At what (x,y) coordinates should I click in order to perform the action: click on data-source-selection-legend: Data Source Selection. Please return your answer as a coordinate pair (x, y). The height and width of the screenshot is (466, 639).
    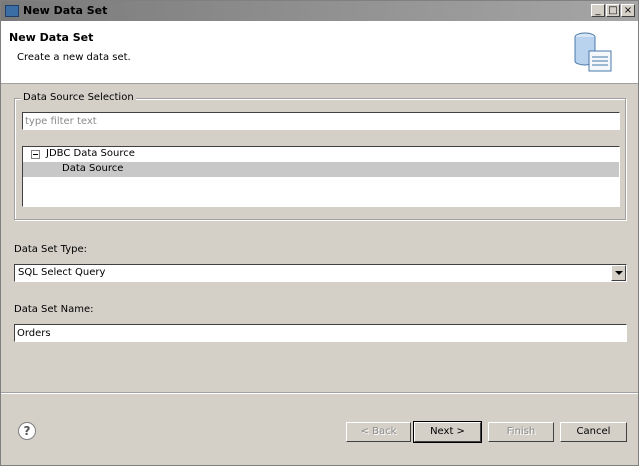
    Looking at the image, I should click on (78, 97).